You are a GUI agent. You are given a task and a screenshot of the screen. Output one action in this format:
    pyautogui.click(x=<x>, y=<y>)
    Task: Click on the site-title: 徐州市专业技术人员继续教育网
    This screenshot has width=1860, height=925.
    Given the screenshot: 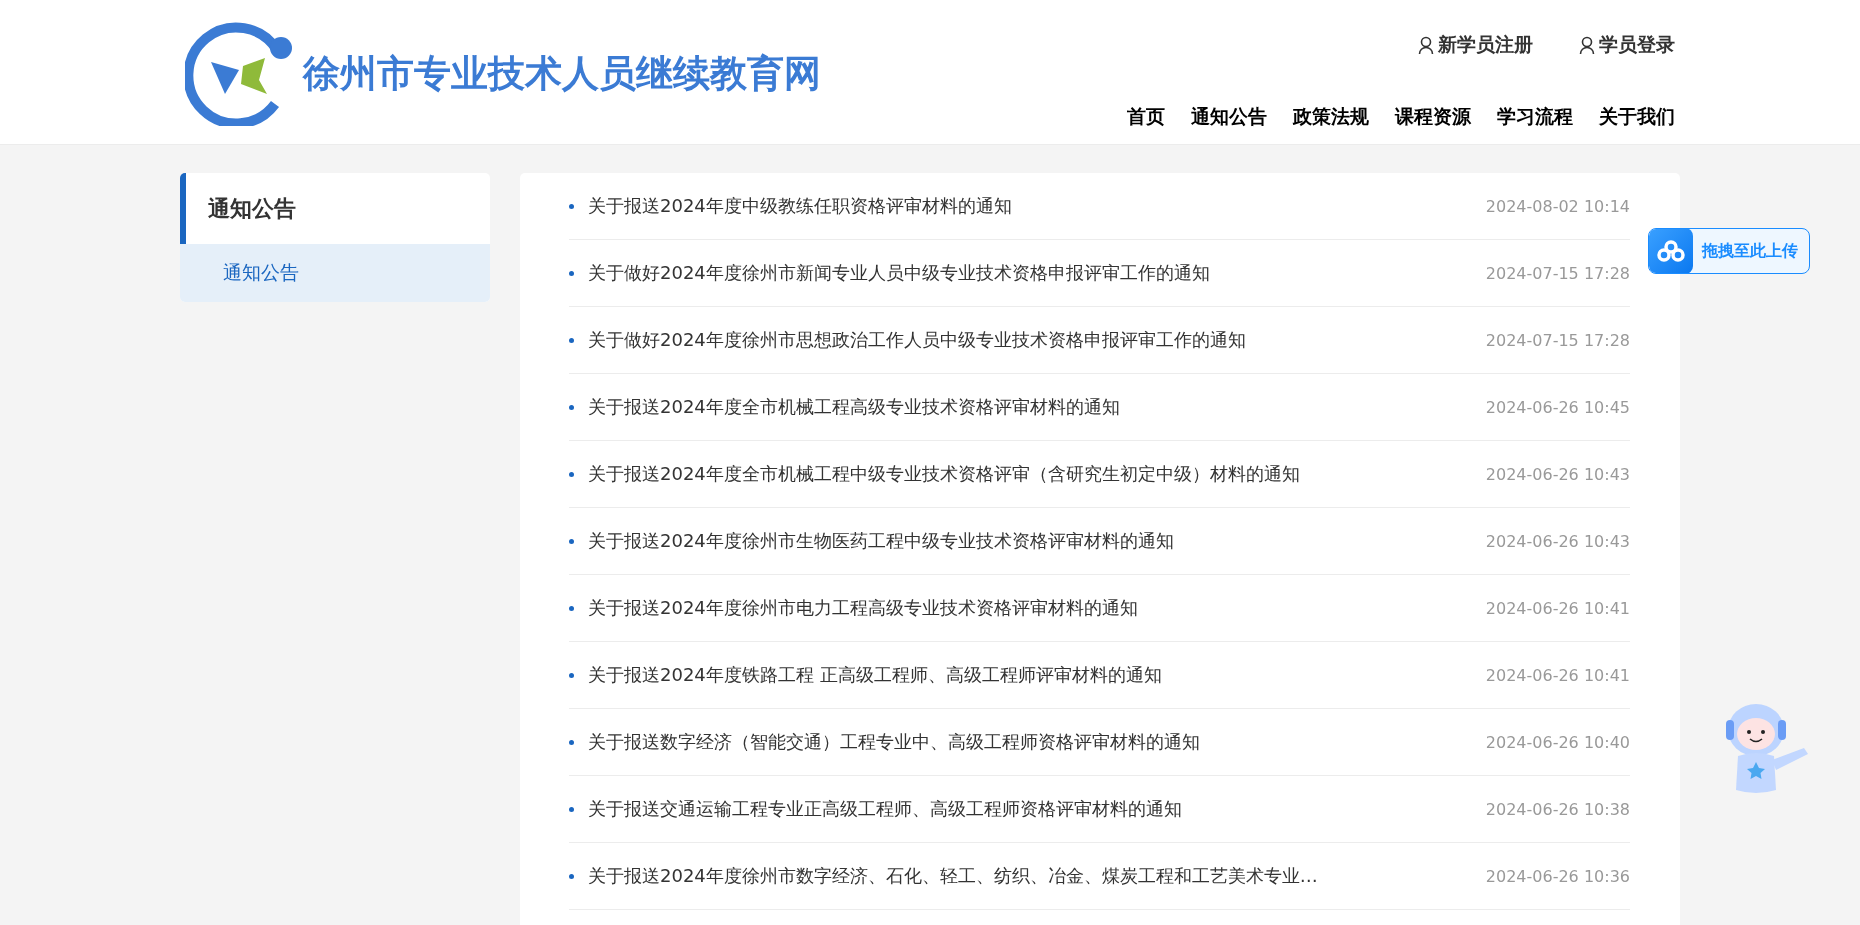 What is the action you would take?
    pyautogui.click(x=562, y=74)
    